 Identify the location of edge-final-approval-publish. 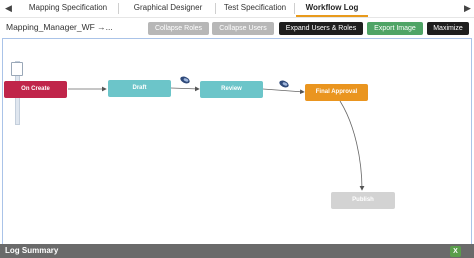
(352, 145).